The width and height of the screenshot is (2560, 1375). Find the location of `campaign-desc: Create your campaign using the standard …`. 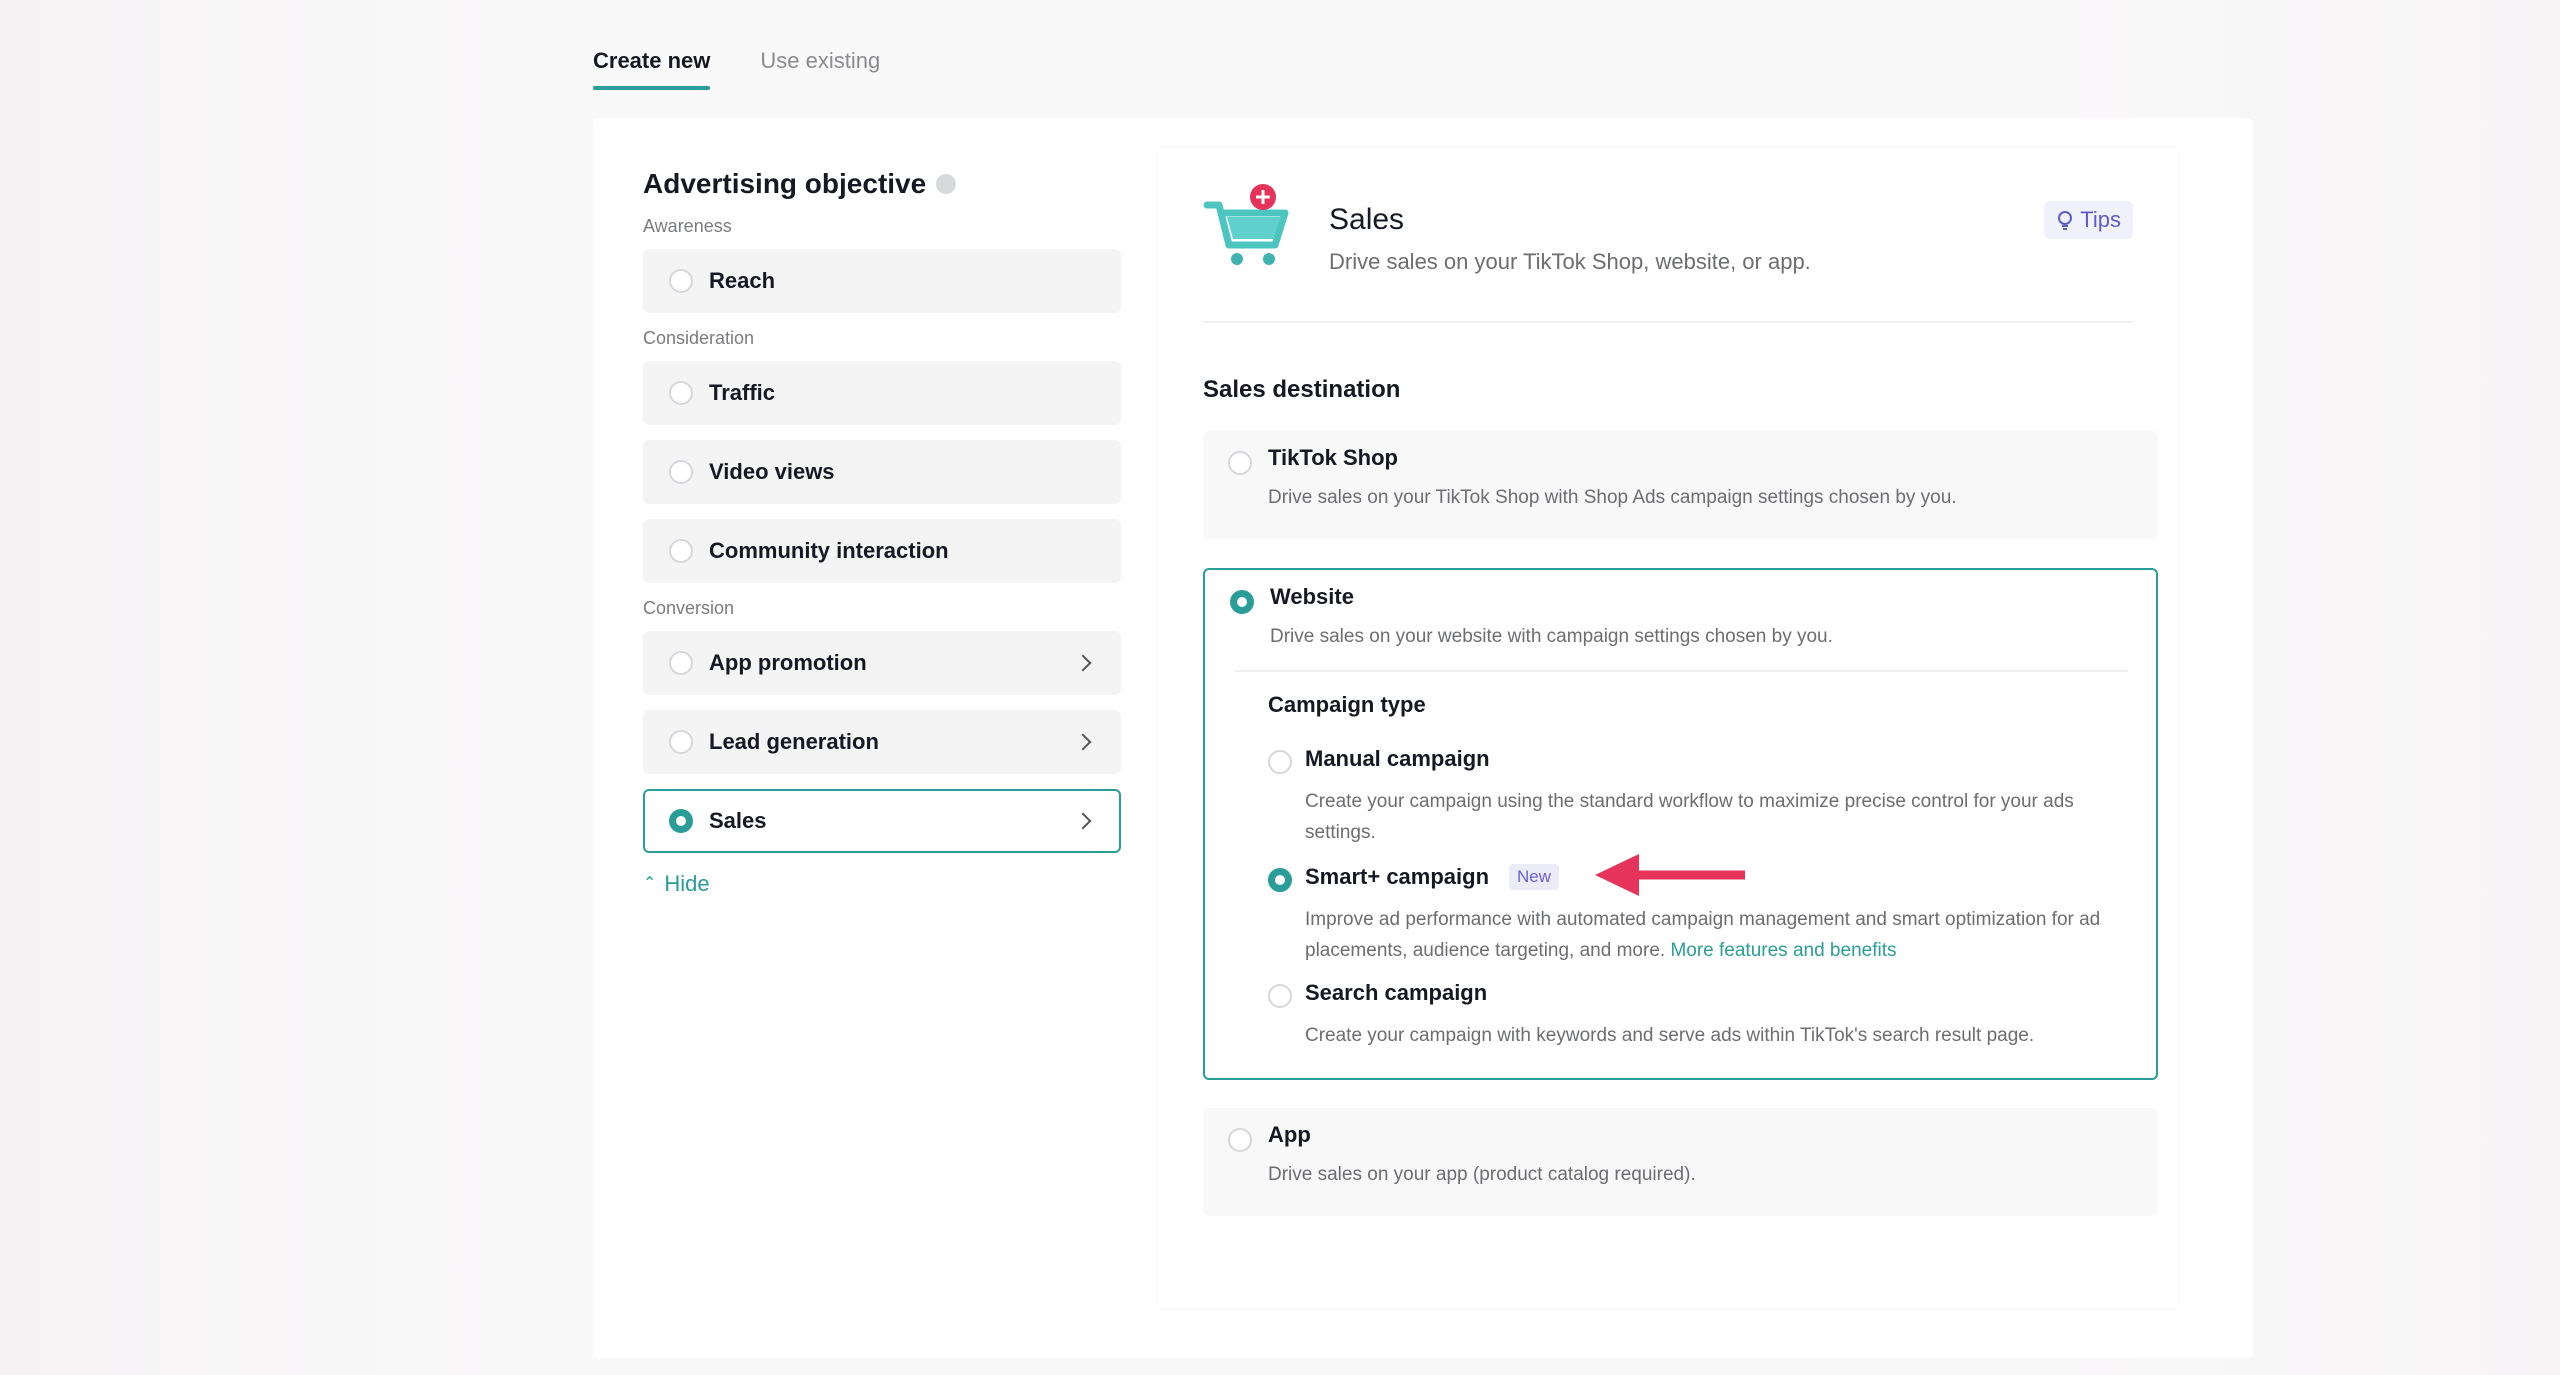

campaign-desc: Create your campaign using the standard … is located at coordinates (1689, 817).